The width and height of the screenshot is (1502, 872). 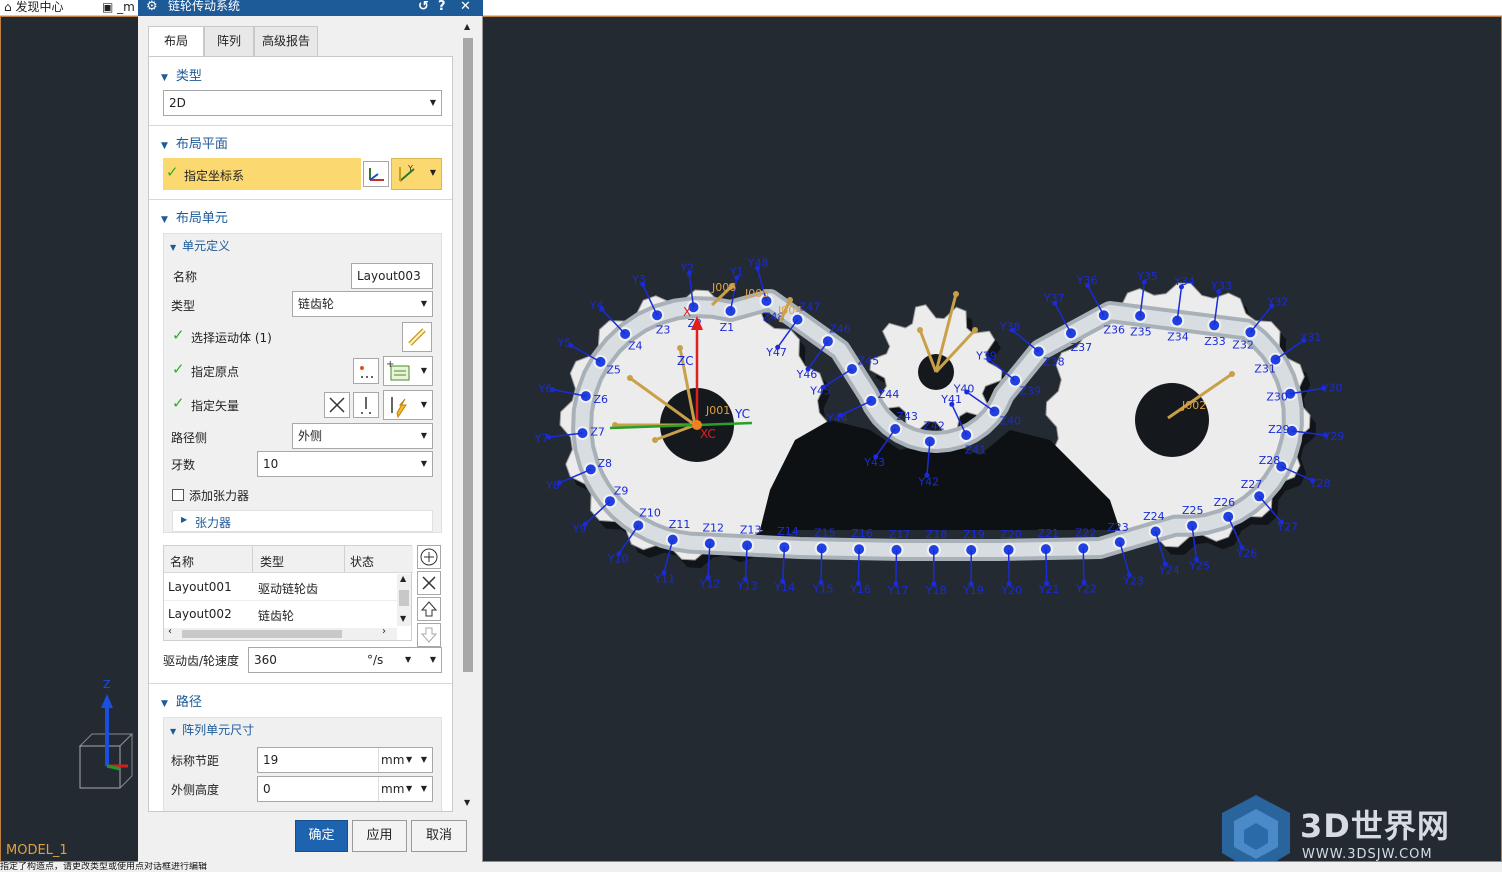 What do you see at coordinates (1243, 345) in the screenshot?
I see `z-label: Z32` at bounding box center [1243, 345].